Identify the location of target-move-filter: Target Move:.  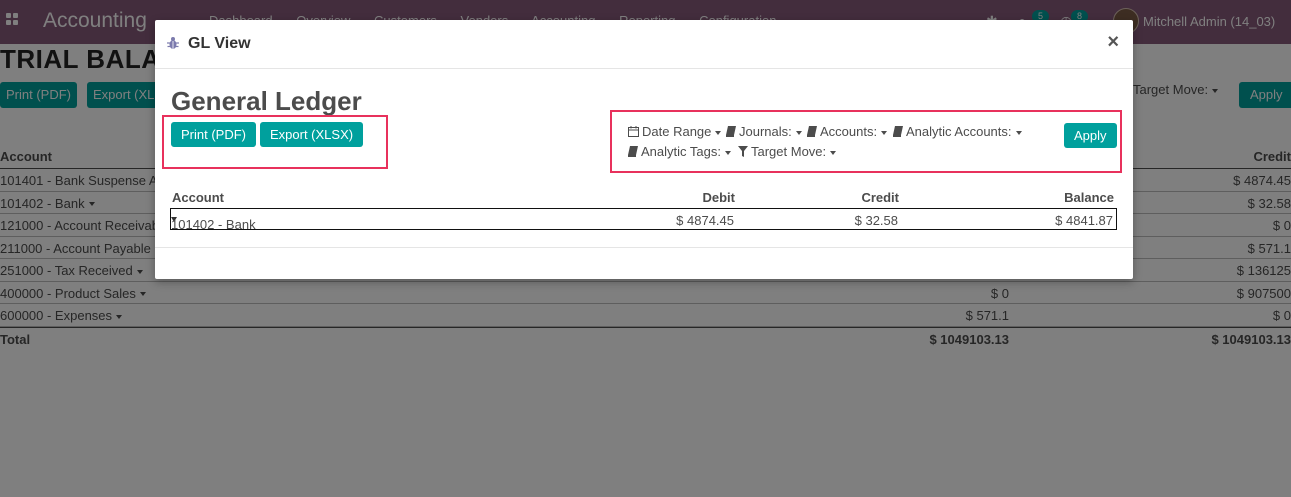
(787, 151).